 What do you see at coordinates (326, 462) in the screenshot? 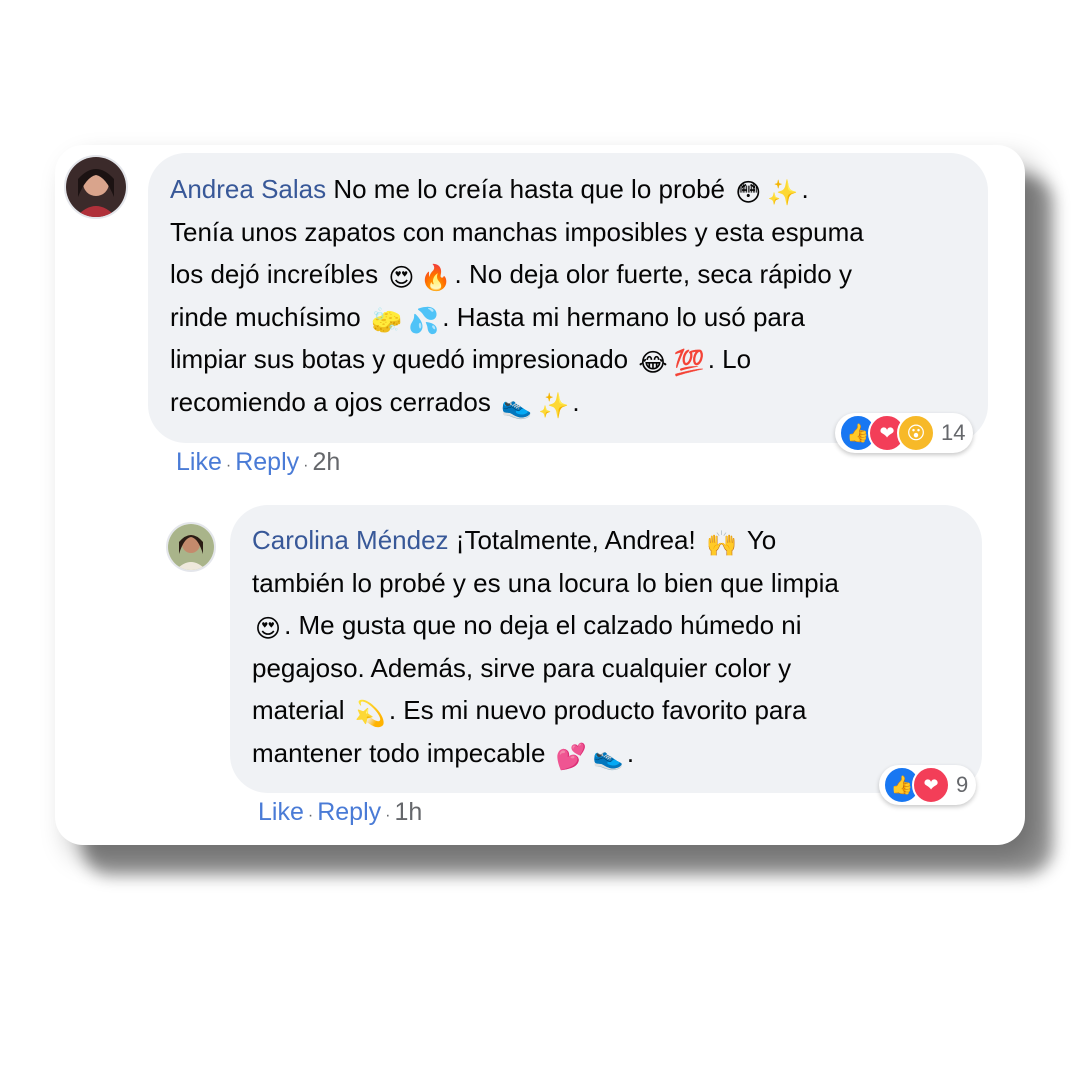
I see `timestamp: 2h` at bounding box center [326, 462].